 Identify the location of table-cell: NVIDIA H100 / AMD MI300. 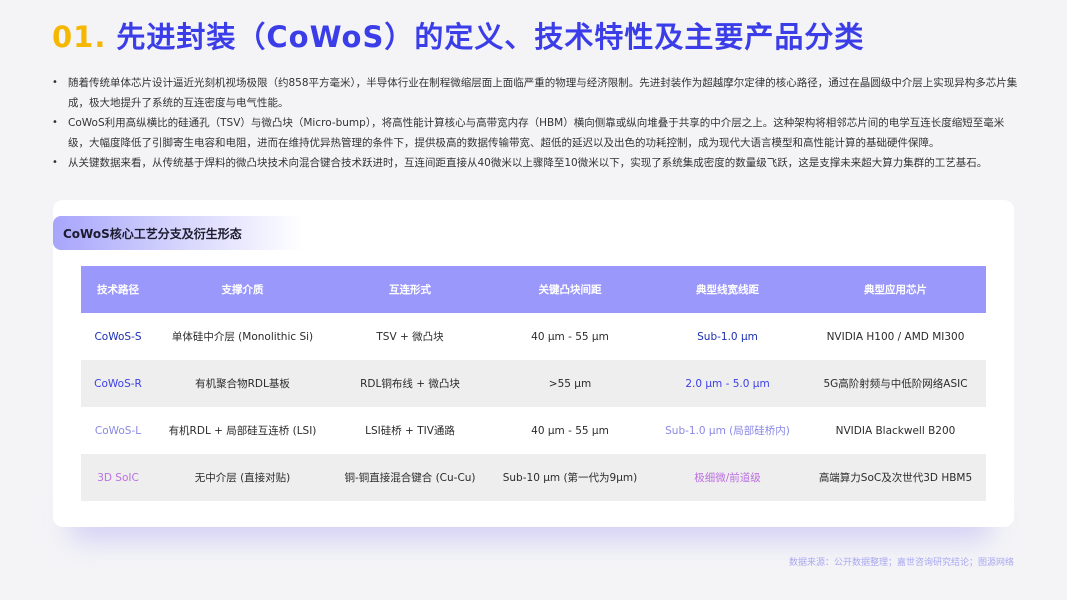
(895, 336).